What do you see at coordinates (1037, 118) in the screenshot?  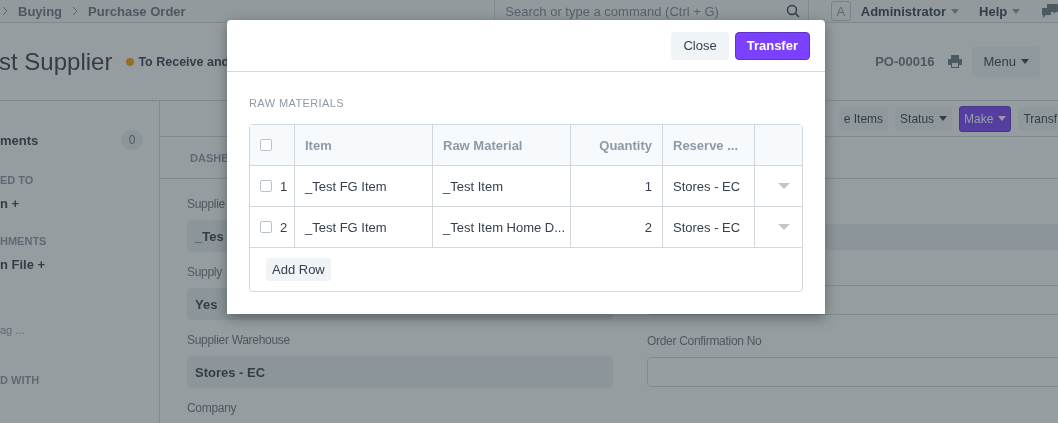 I see `toolbar-button: Transf` at bounding box center [1037, 118].